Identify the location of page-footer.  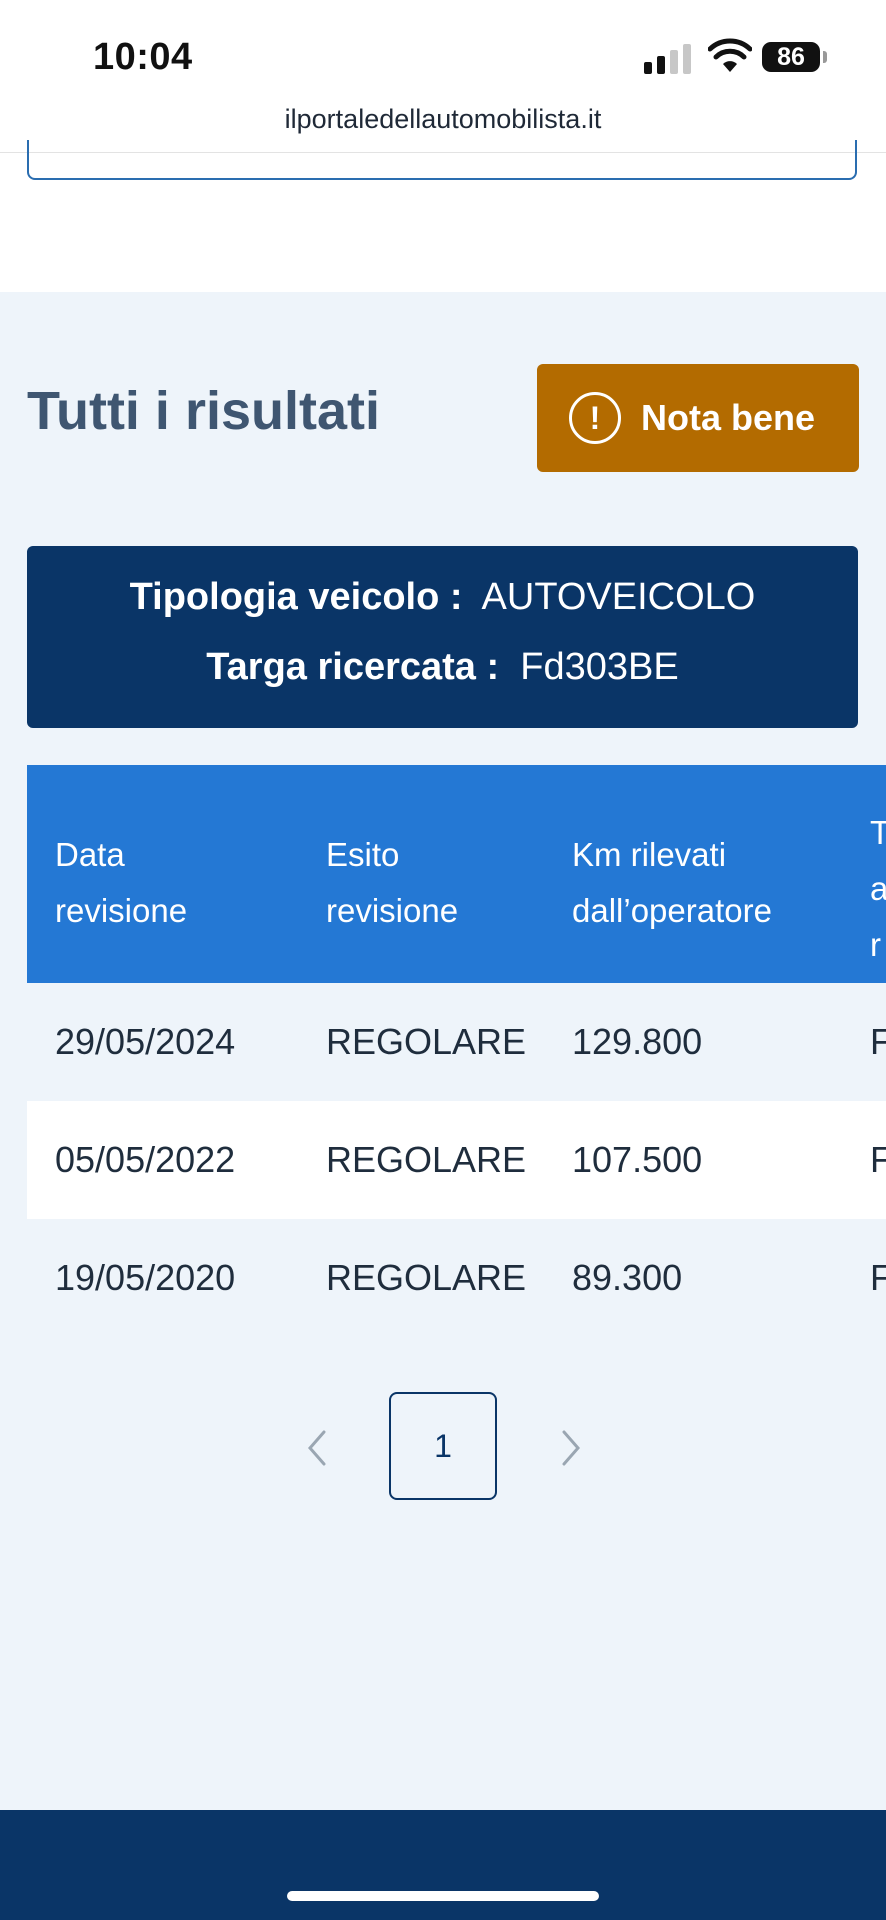
(443, 1865).